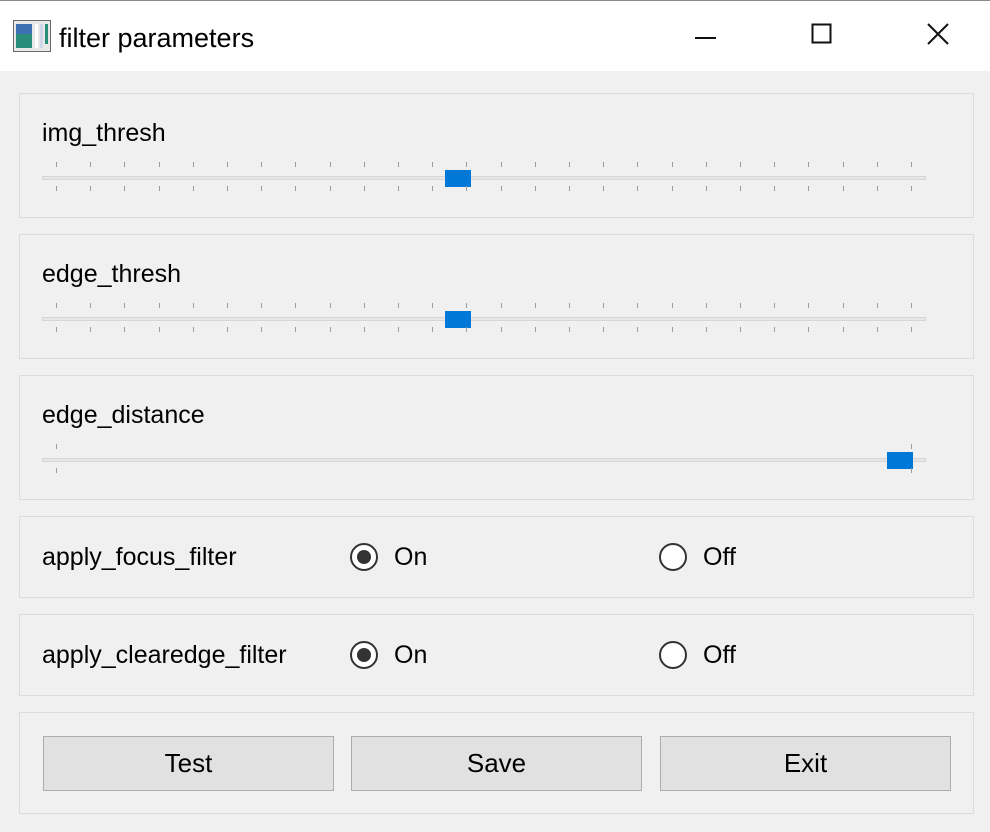  I want to click on maximize-icon, so click(822, 36).